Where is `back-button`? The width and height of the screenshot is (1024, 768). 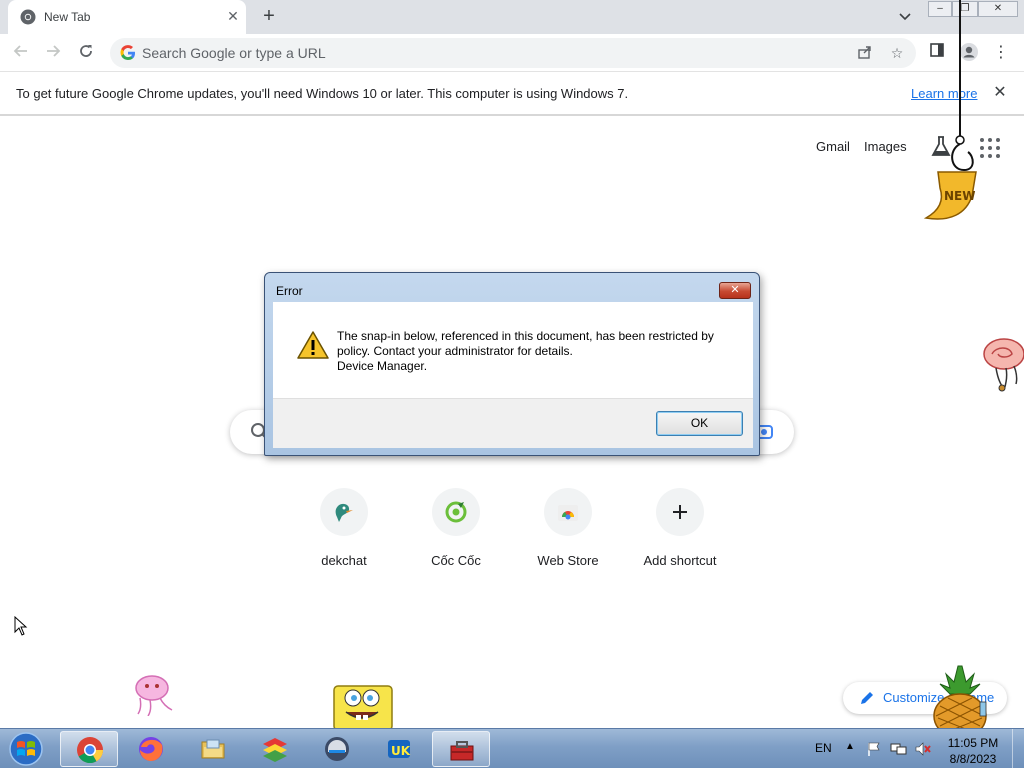
back-button is located at coordinates (21, 53).